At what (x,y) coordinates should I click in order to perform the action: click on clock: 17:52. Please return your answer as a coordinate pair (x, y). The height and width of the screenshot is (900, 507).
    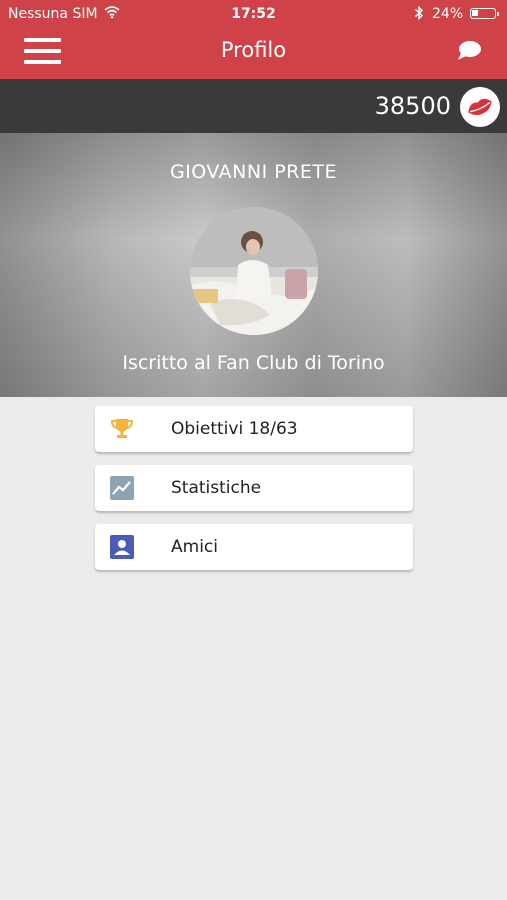
    Looking at the image, I should click on (253, 14).